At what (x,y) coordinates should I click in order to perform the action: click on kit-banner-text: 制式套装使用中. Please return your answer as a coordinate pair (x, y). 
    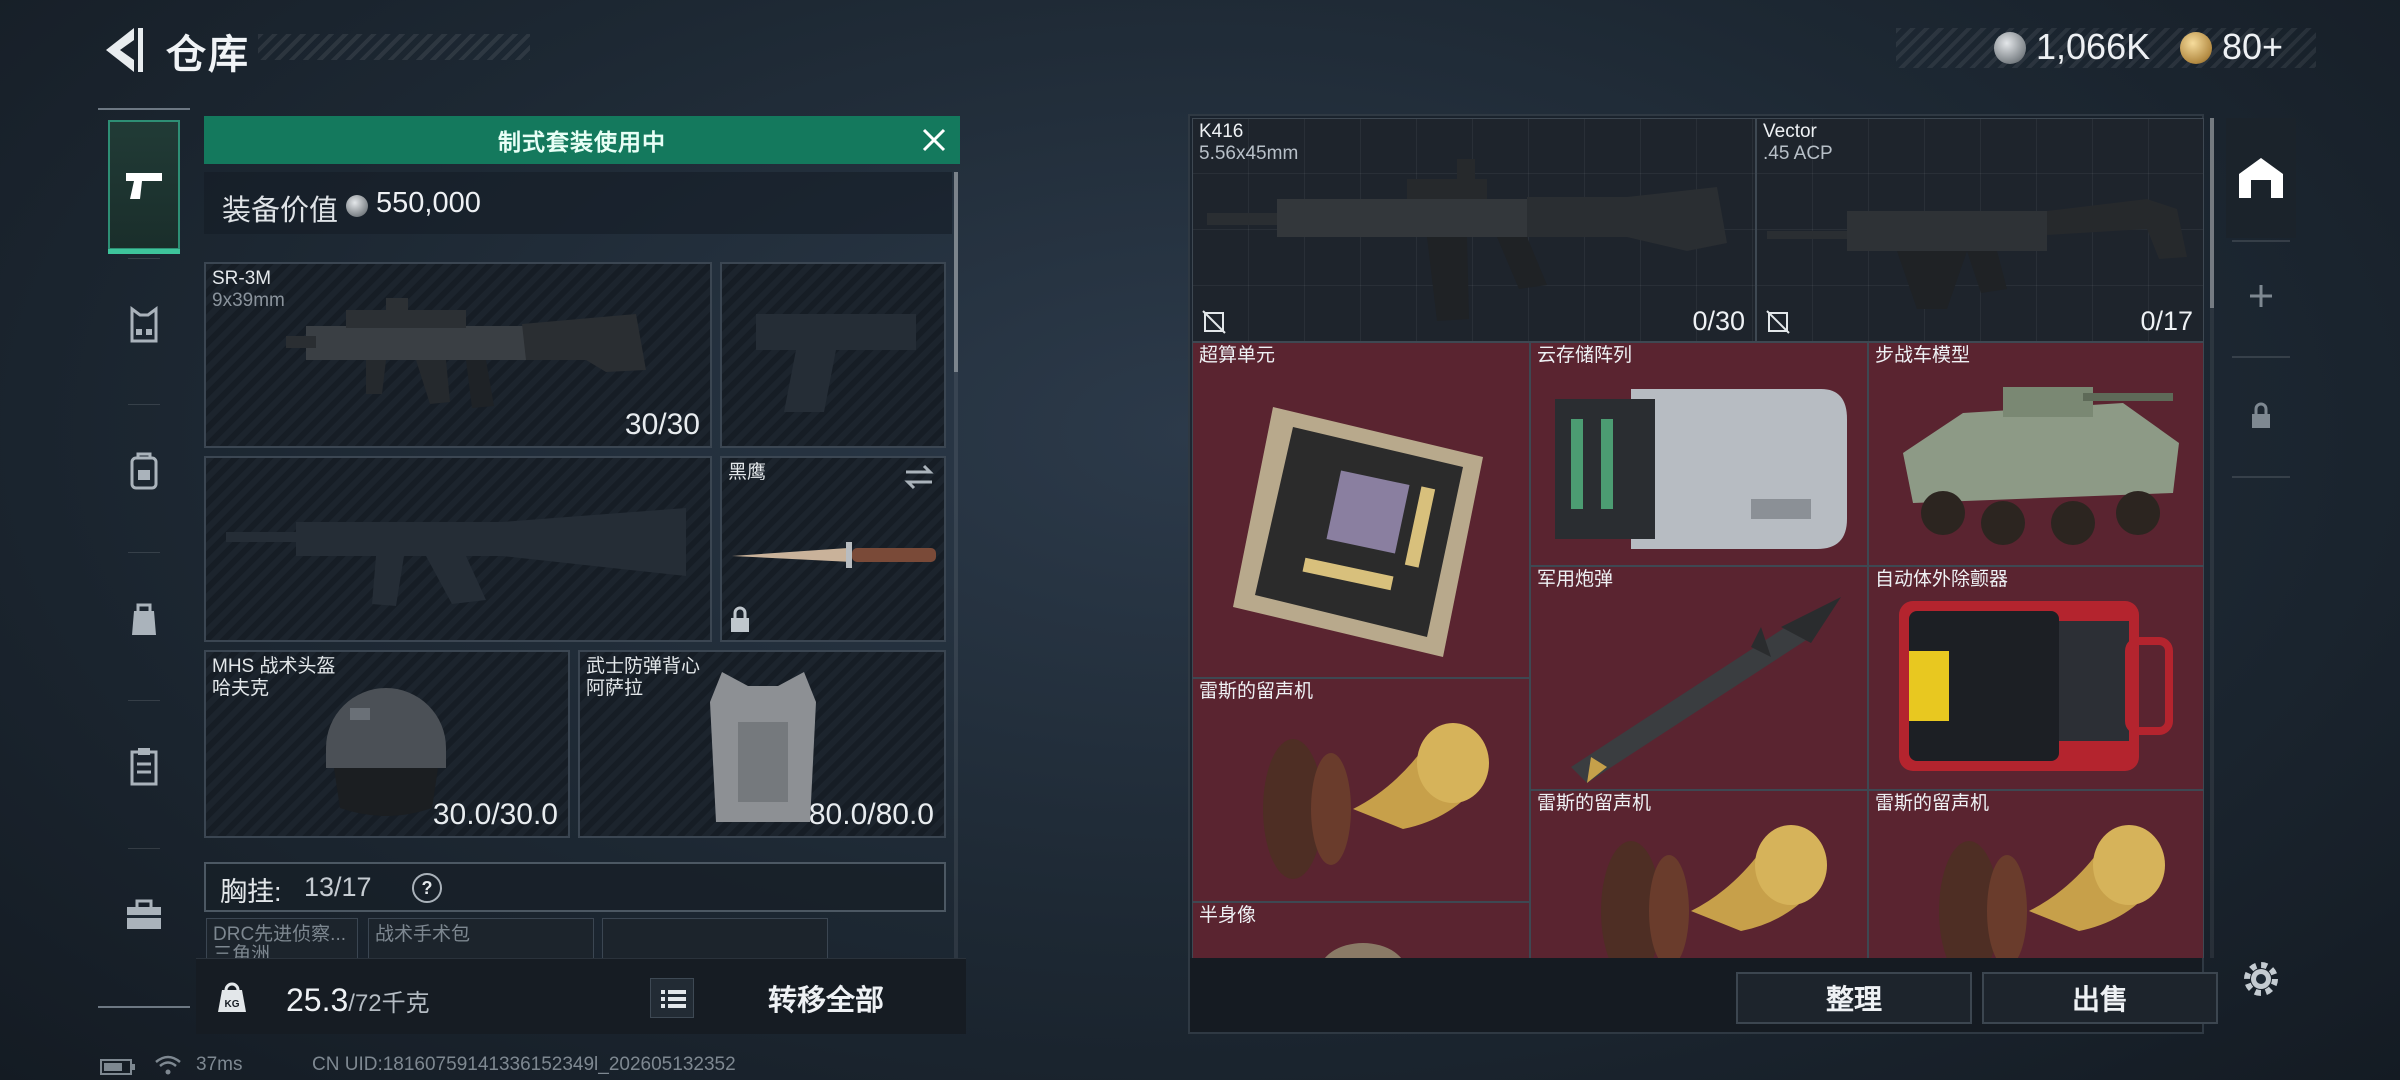
    Looking at the image, I should click on (582, 142).